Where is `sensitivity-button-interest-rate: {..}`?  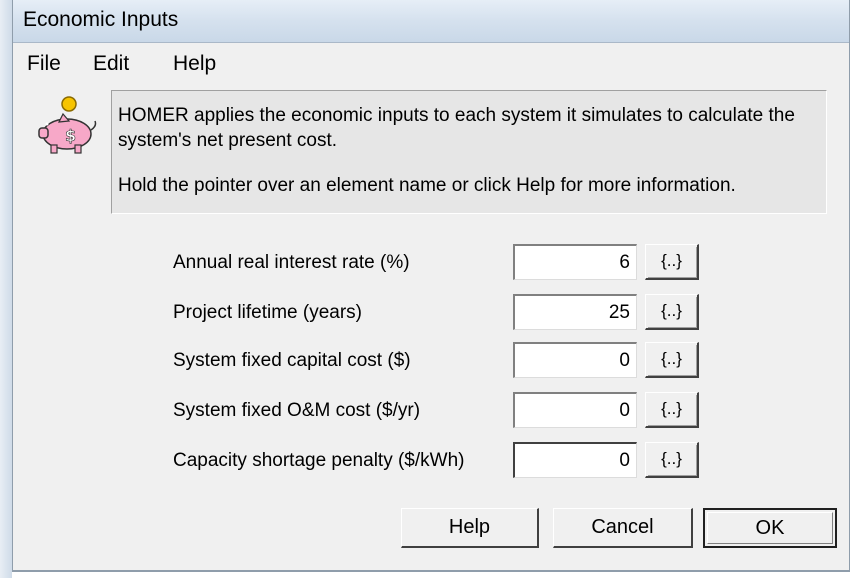
sensitivity-button-interest-rate: {..} is located at coordinates (672, 262).